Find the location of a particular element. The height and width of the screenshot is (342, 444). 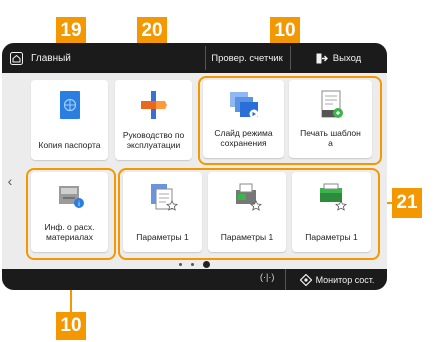

header-bar: Главный Провер. счетчик Выход is located at coordinates (194, 58).